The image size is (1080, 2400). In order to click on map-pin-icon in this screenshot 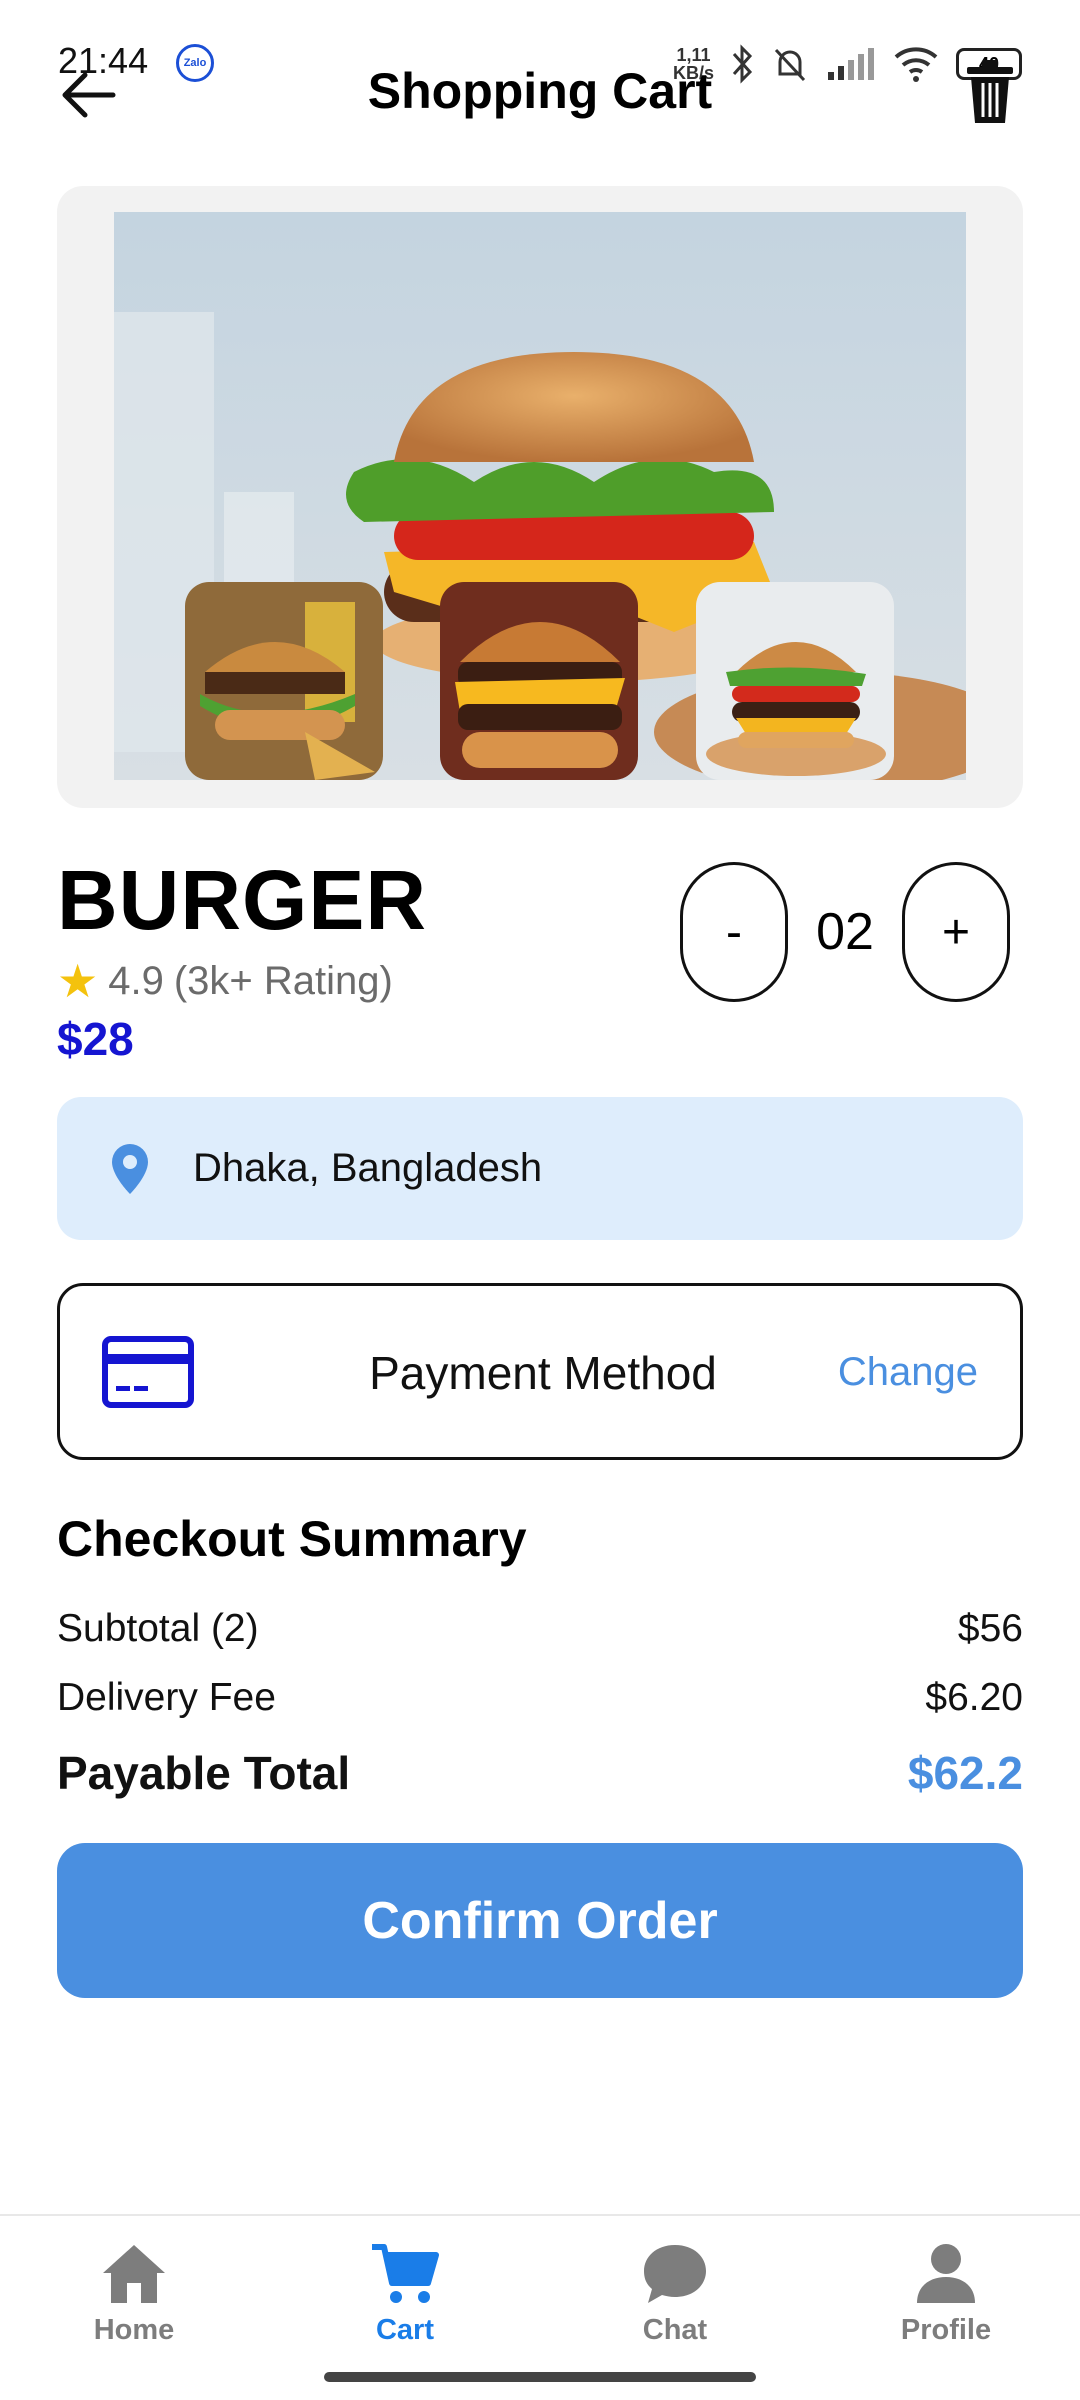, I will do `click(130, 1169)`.